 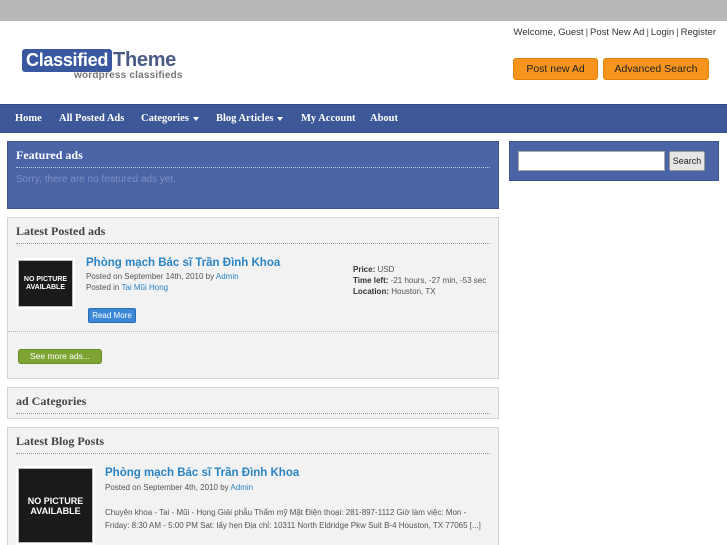 I want to click on blog-post-title-link: Phòng mạch Bác sĩ Trần Đình Khoa, so click(x=202, y=473).